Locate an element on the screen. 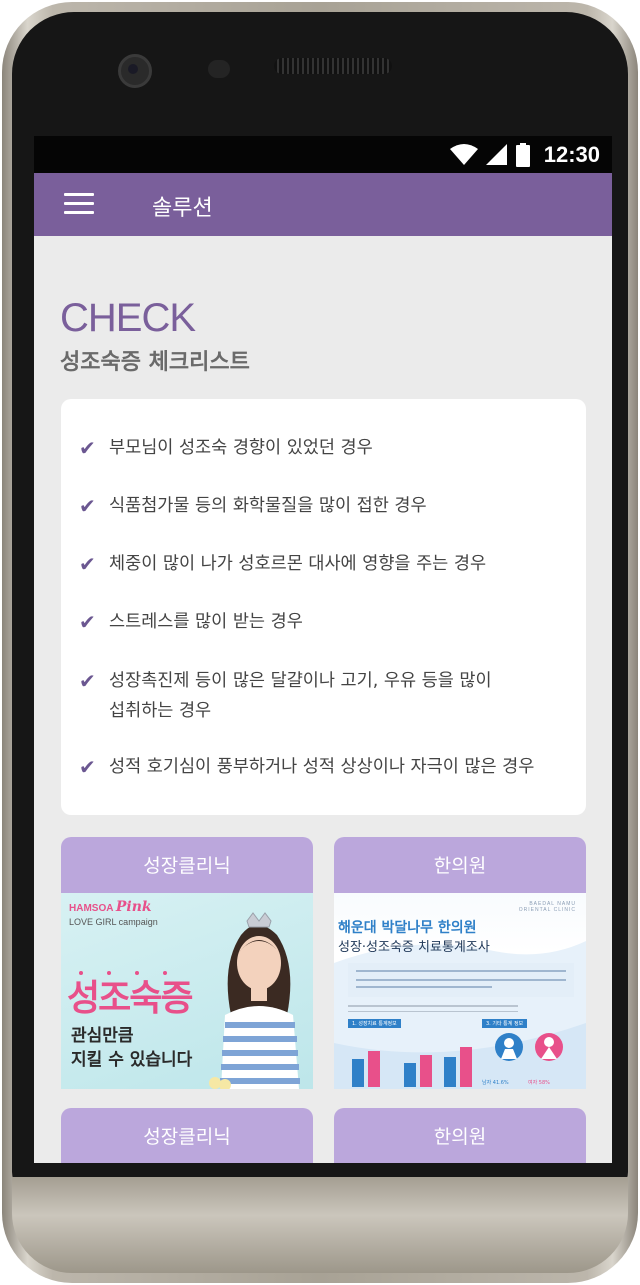  survey-intro-box is located at coordinates (461, 980).